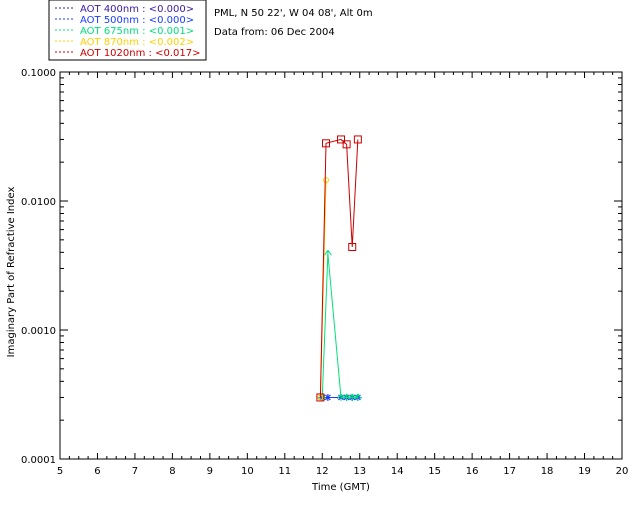 This screenshot has height=512, width=640. I want to click on x-tick-label: 7, so click(135, 471).